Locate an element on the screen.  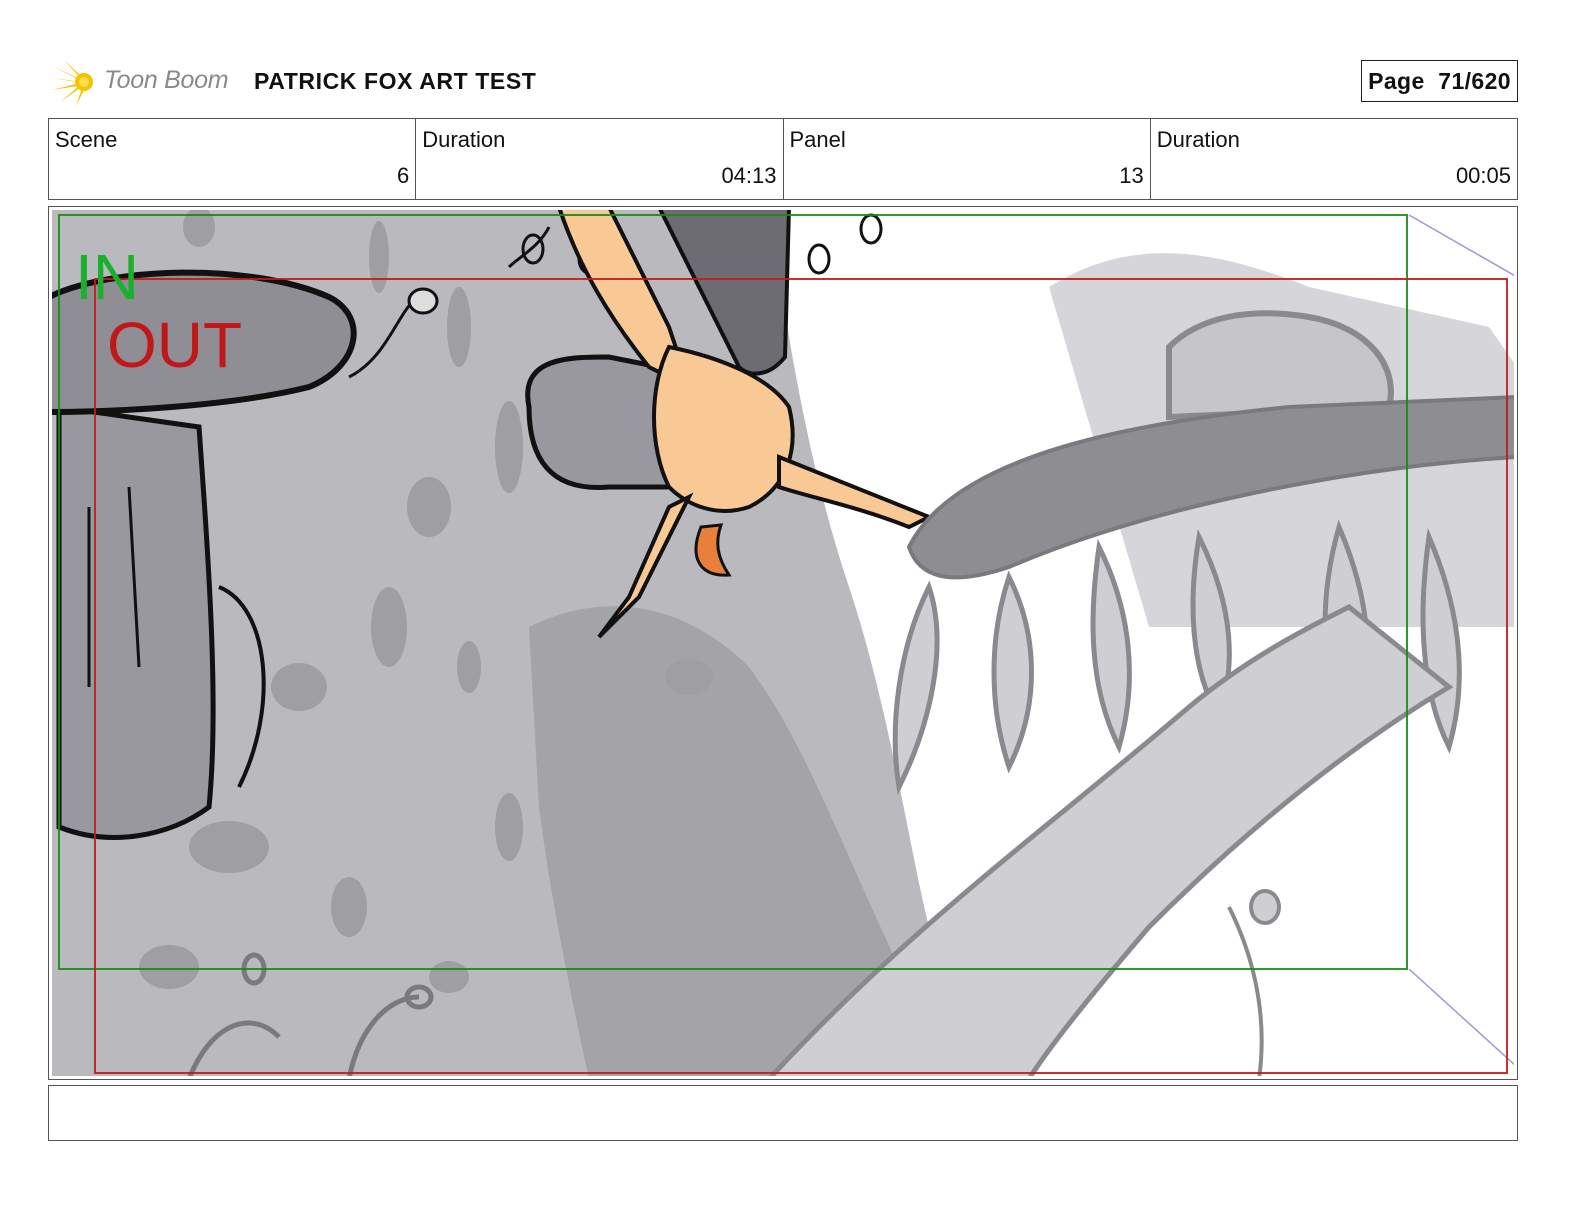
panel-value: 13 is located at coordinates (1131, 175).